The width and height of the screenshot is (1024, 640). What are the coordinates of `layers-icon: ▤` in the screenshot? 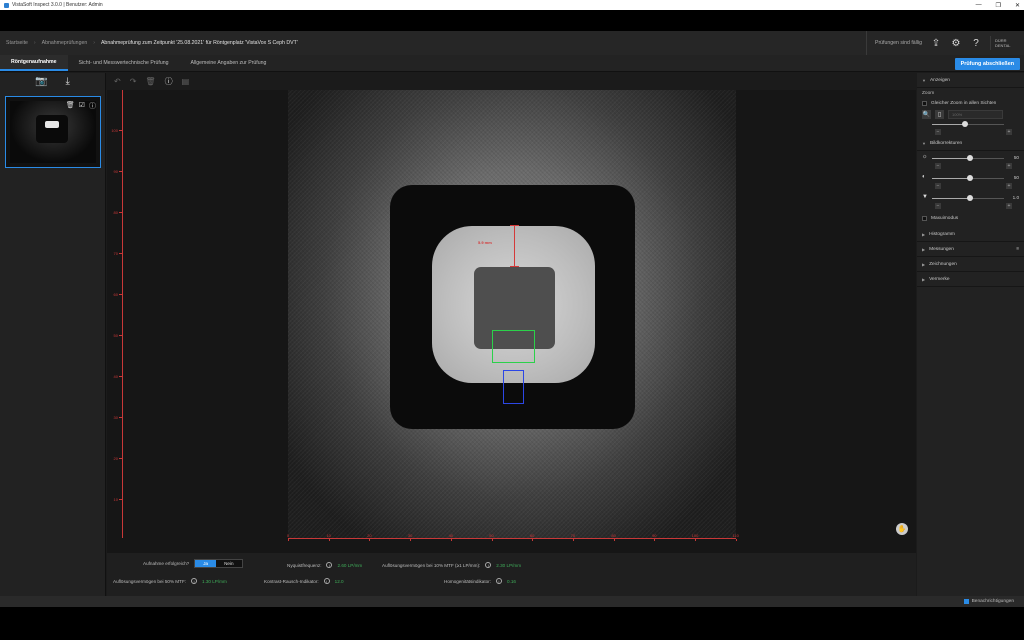 It's located at (186, 81).